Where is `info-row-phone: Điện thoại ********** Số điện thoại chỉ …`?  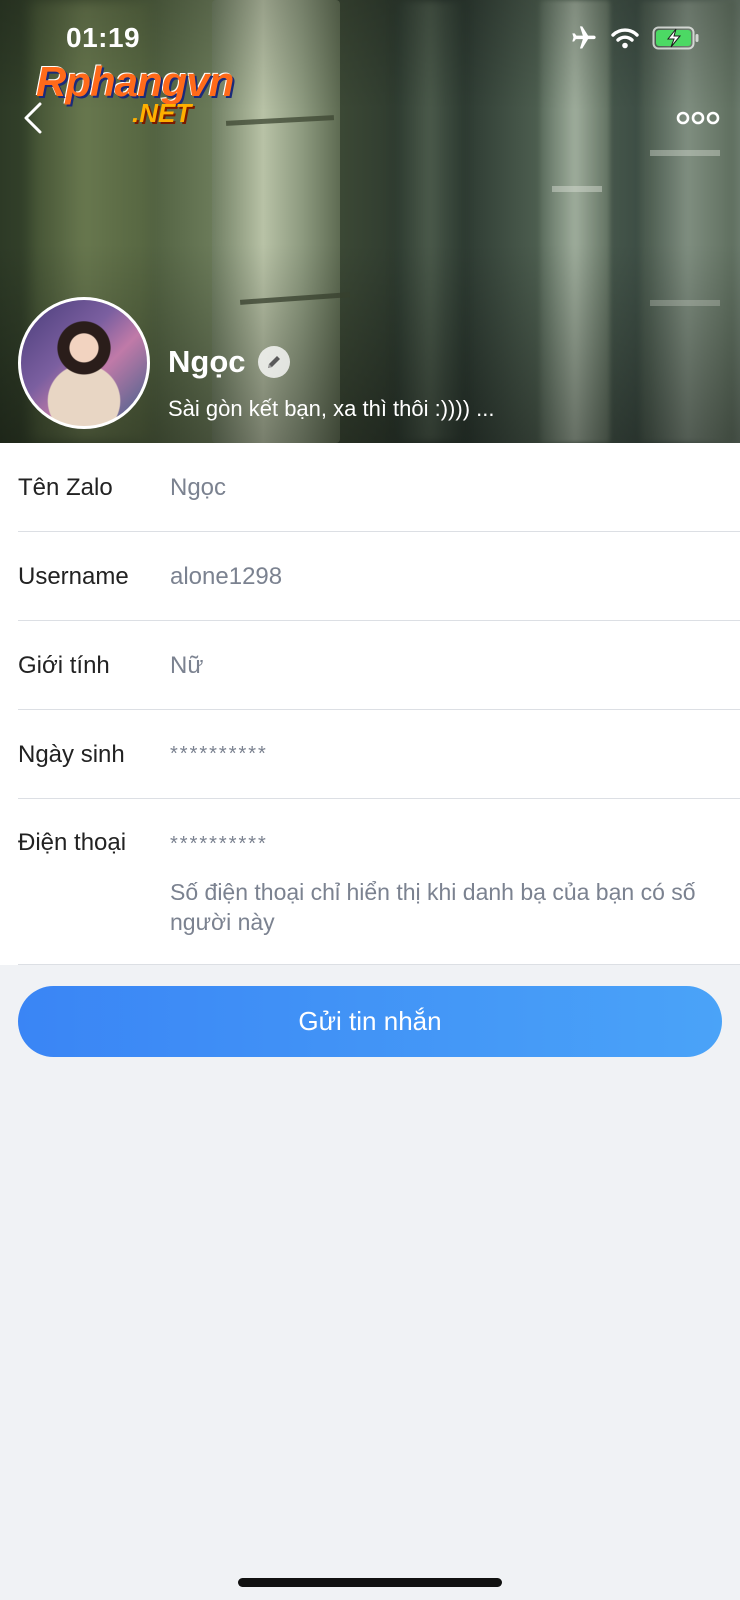
info-row-phone: Điện thoại ********** Số điện thoại chỉ … is located at coordinates (370, 882).